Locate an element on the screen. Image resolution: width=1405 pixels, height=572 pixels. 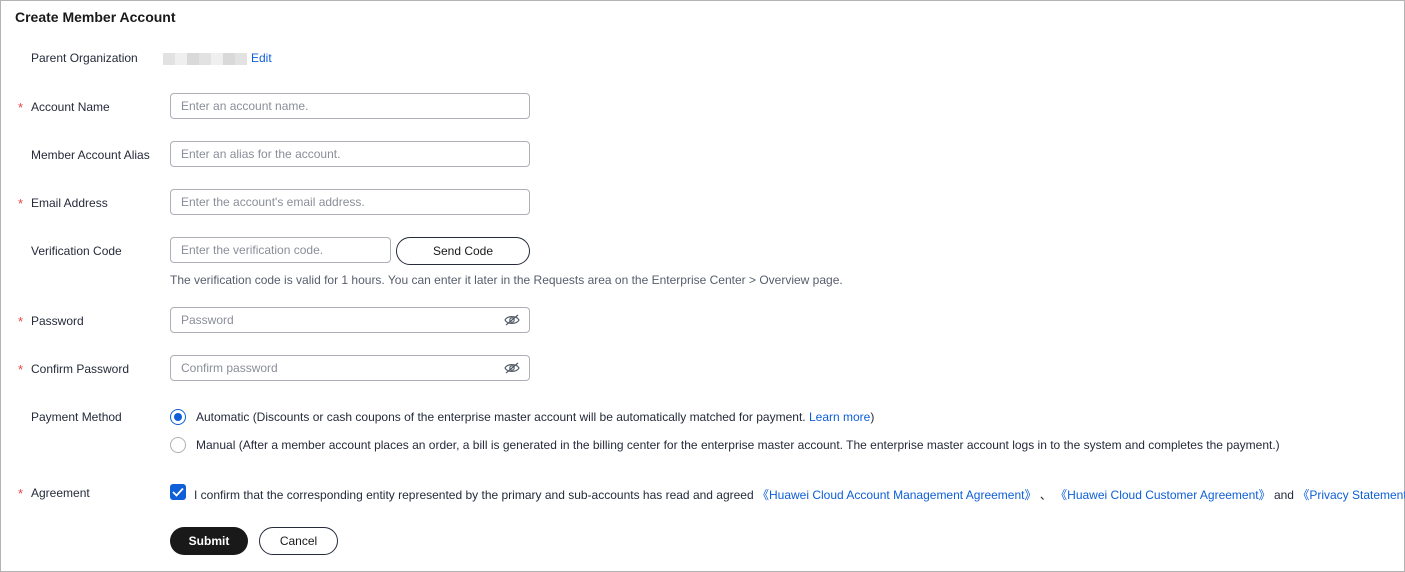
privacy-statement-link: 《Privacy Statement》 is located at coordinates (1351, 495).